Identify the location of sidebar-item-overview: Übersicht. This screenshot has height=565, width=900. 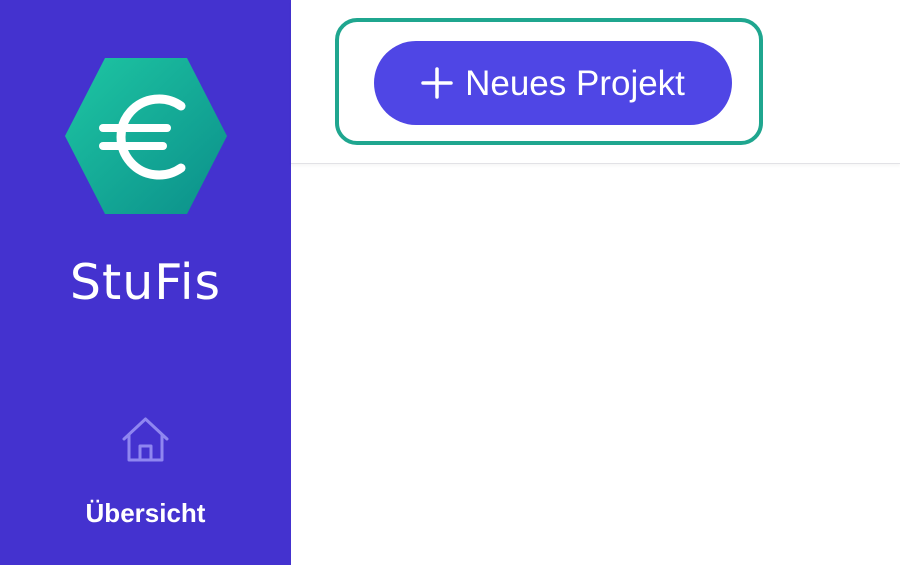
(145, 473).